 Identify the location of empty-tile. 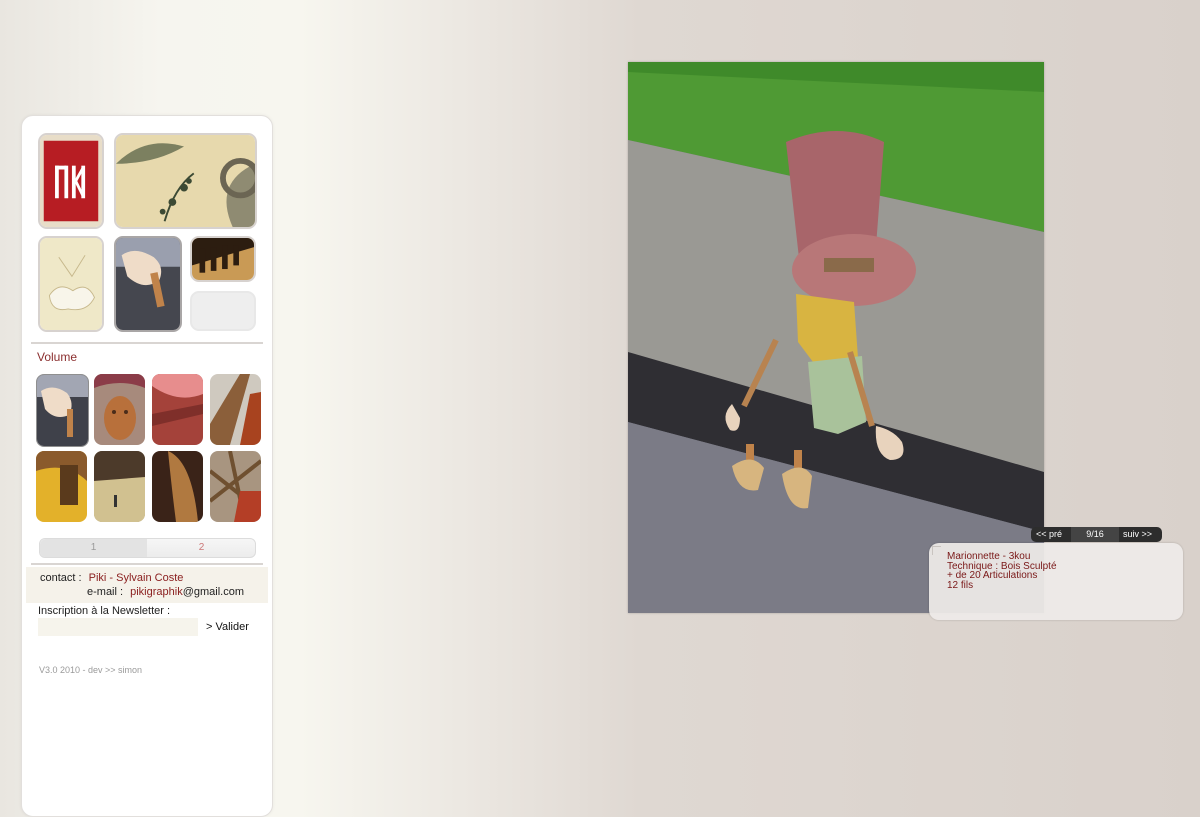
(223, 311).